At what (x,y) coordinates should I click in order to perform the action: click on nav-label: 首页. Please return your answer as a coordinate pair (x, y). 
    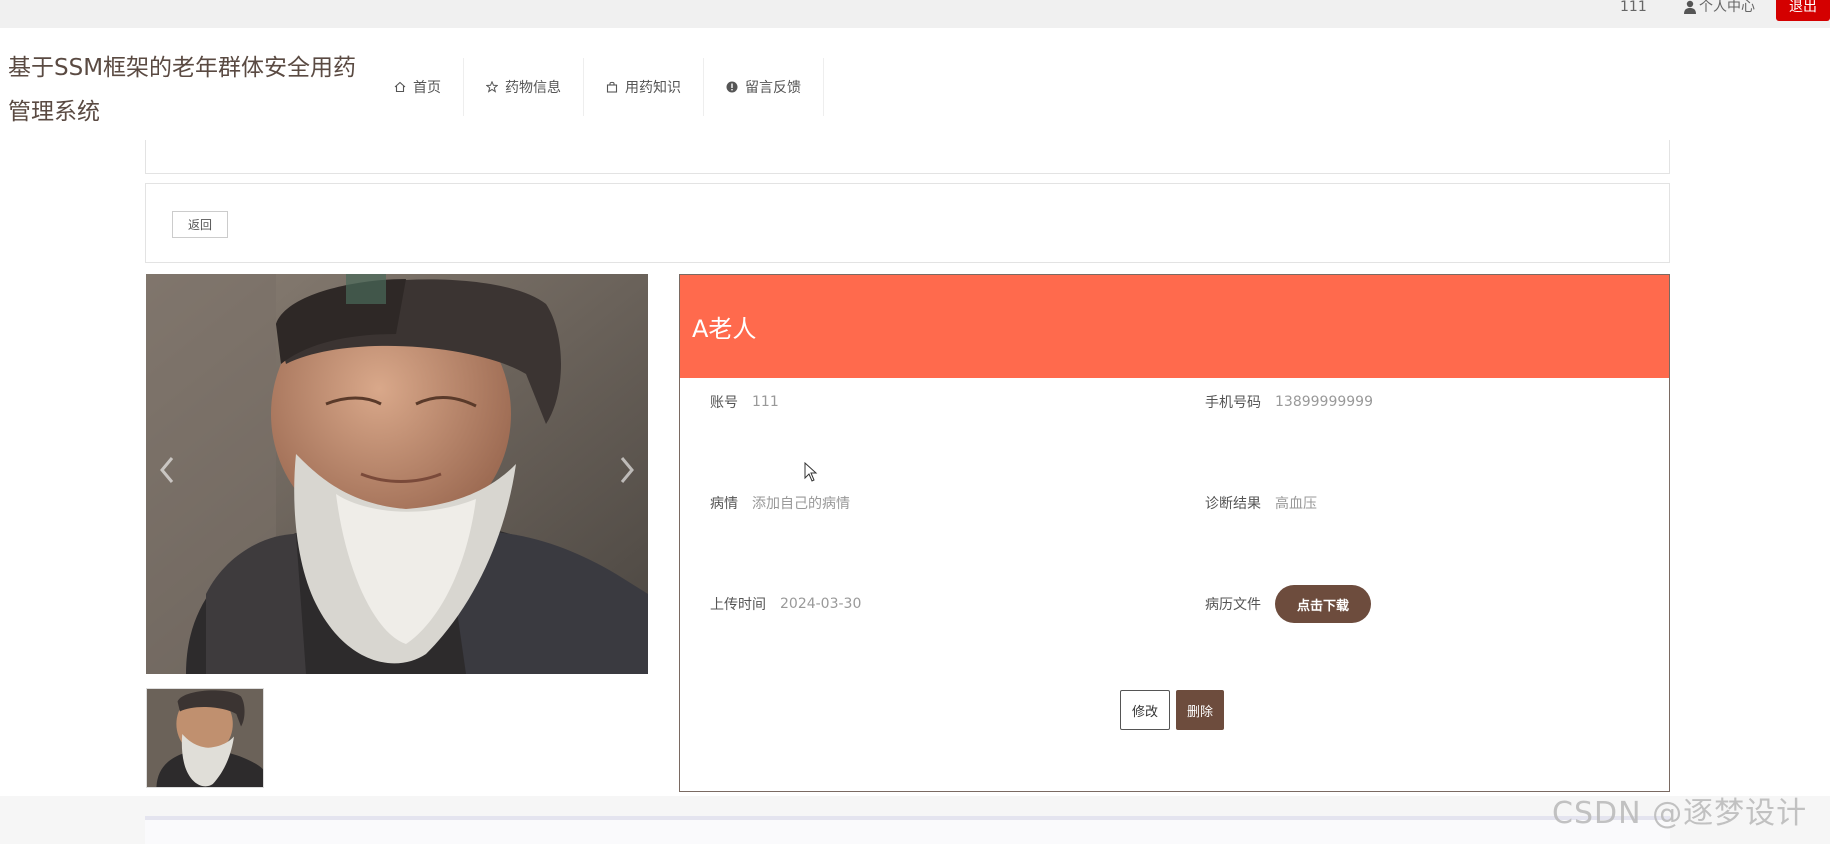
    Looking at the image, I should click on (427, 88).